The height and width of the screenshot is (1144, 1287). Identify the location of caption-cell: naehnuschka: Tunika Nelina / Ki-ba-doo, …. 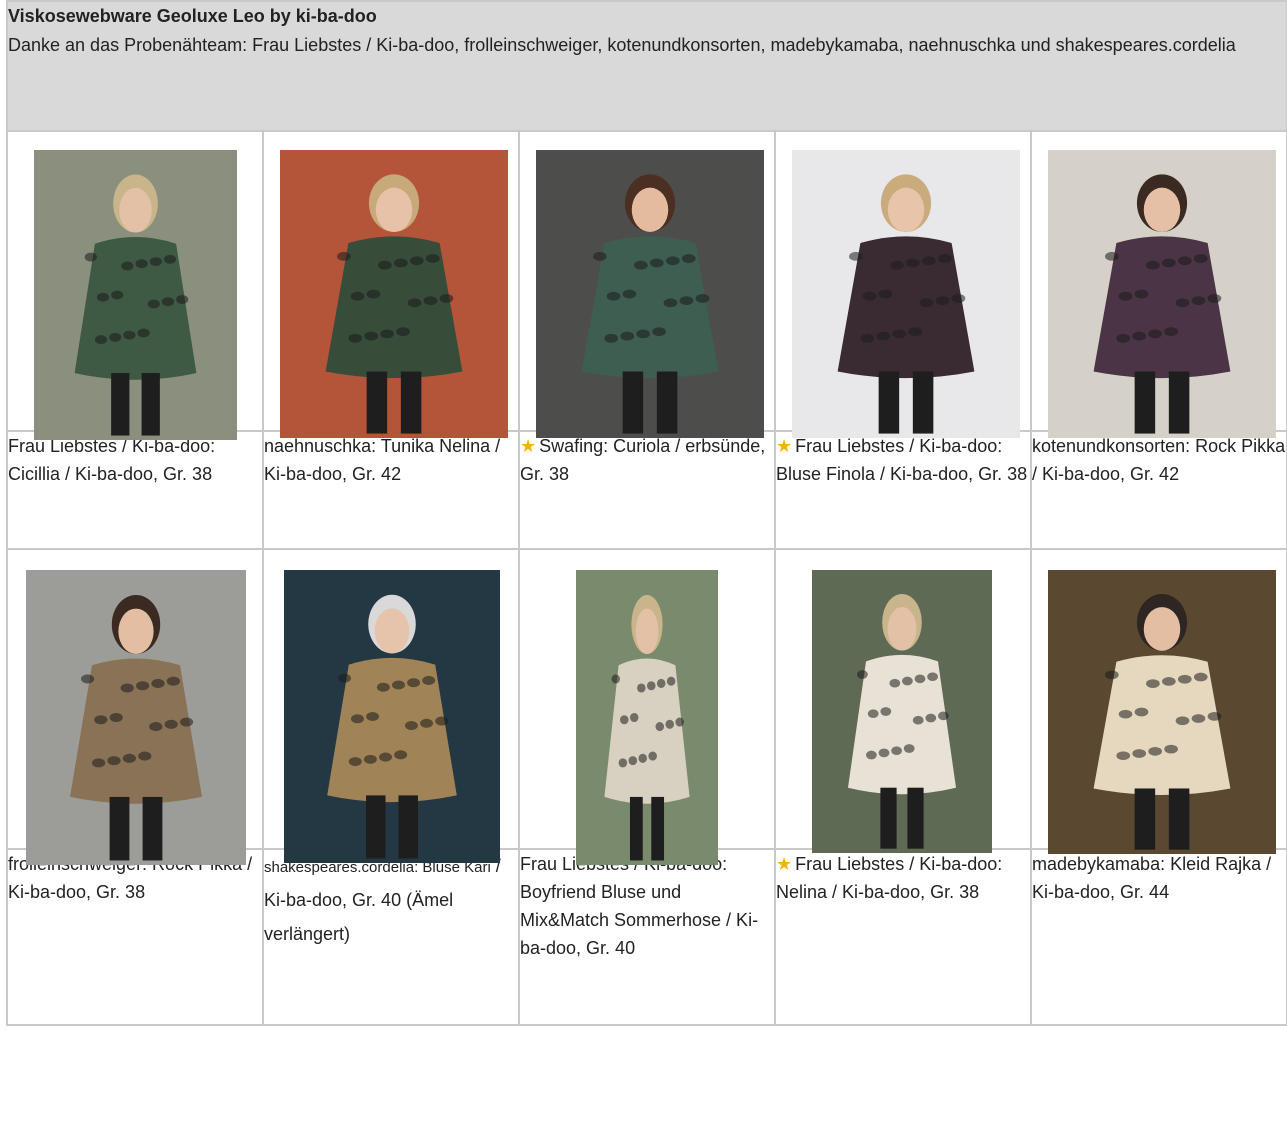
(391, 490).